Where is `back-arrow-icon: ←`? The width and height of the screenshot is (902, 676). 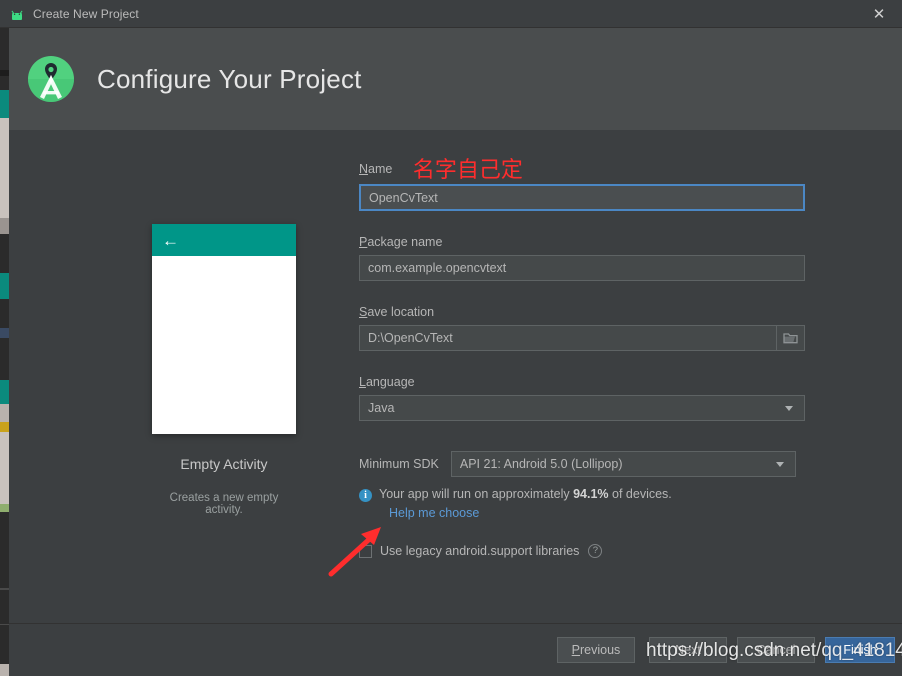 back-arrow-icon: ← is located at coordinates (170, 240).